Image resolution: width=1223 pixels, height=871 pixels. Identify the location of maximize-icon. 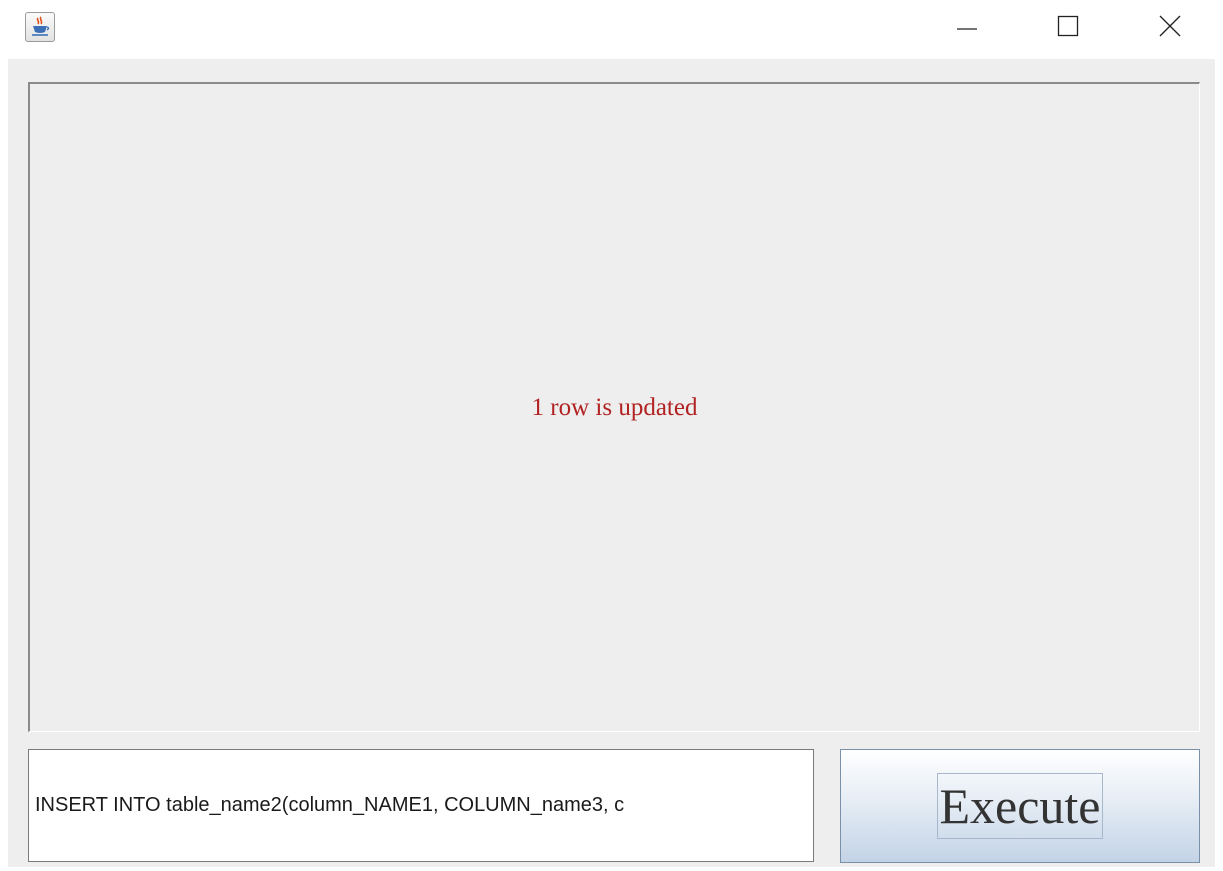
(1068, 26).